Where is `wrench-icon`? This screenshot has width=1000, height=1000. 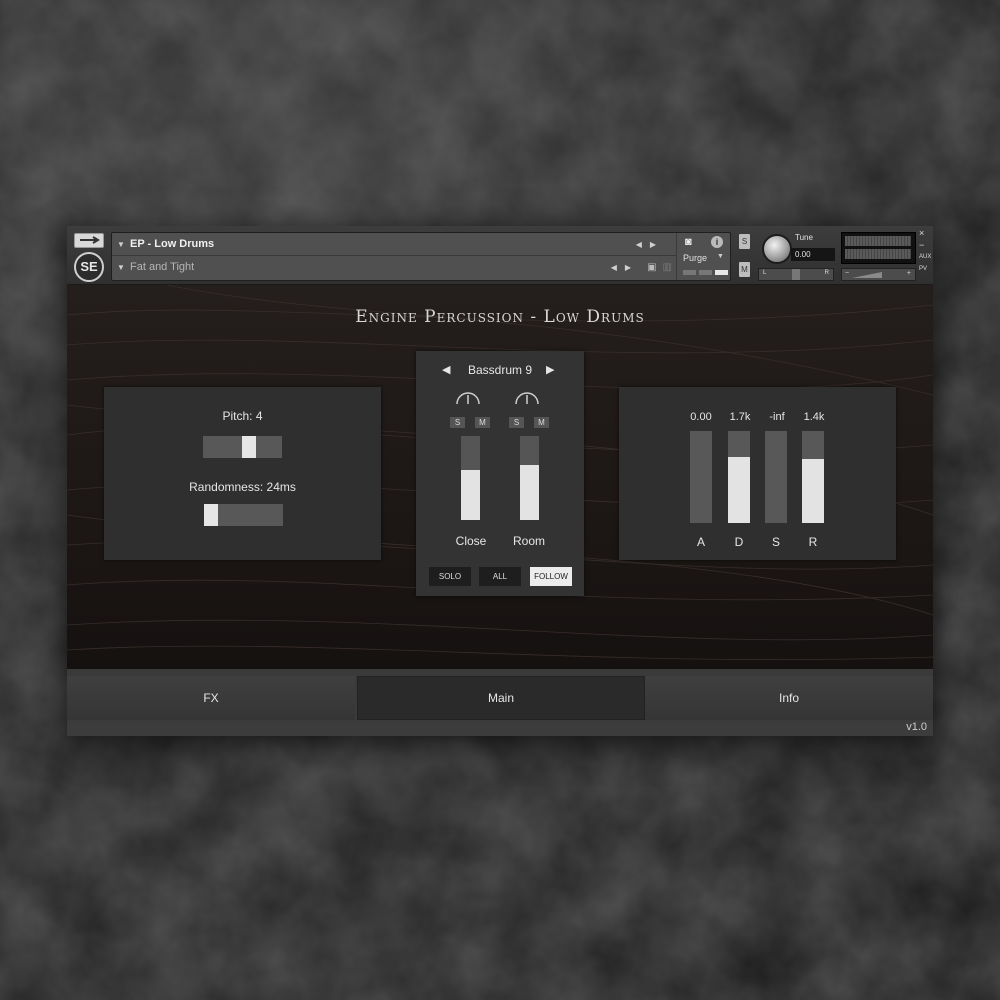 wrench-icon is located at coordinates (89, 240).